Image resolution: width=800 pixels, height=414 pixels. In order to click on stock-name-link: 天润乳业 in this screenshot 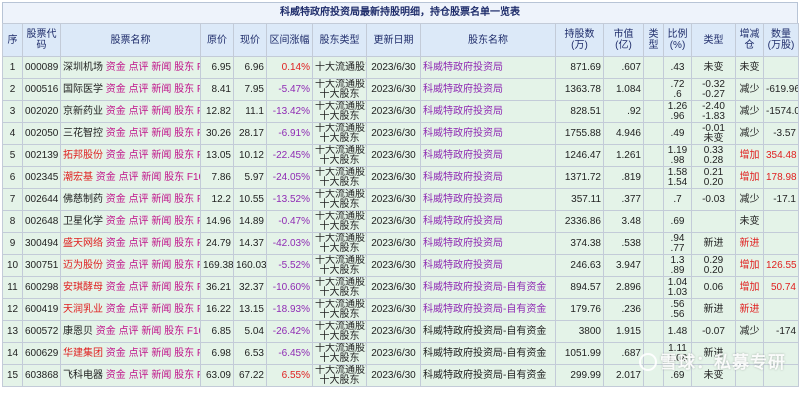, I will do `click(83, 309)`.